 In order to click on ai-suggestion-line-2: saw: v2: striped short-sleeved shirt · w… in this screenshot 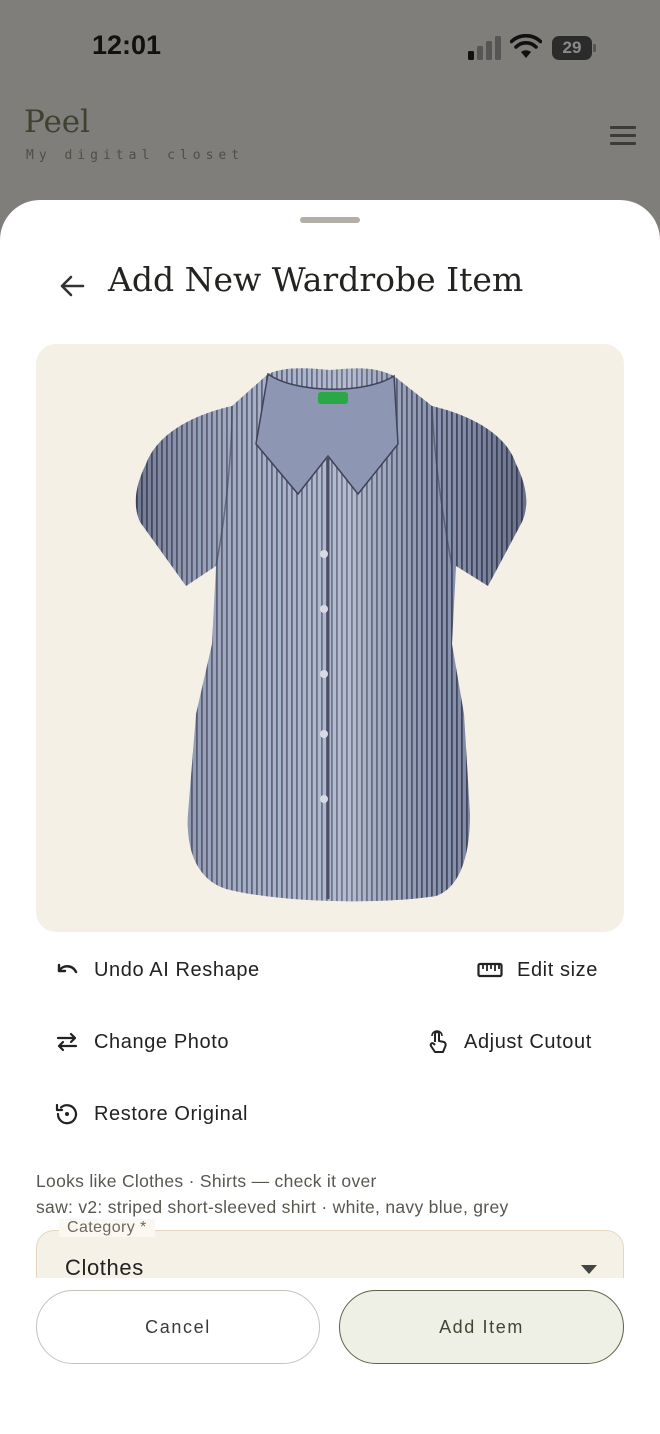, I will do `click(272, 1207)`.